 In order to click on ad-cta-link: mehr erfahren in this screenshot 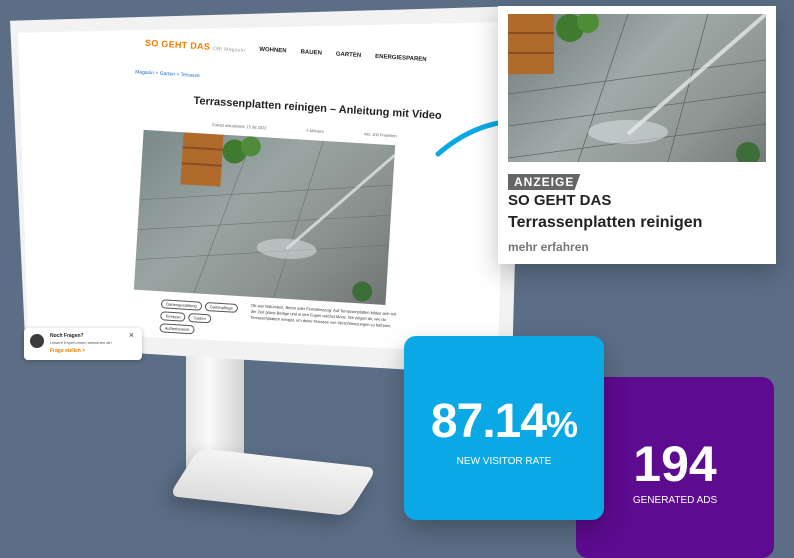, I will do `click(548, 247)`.